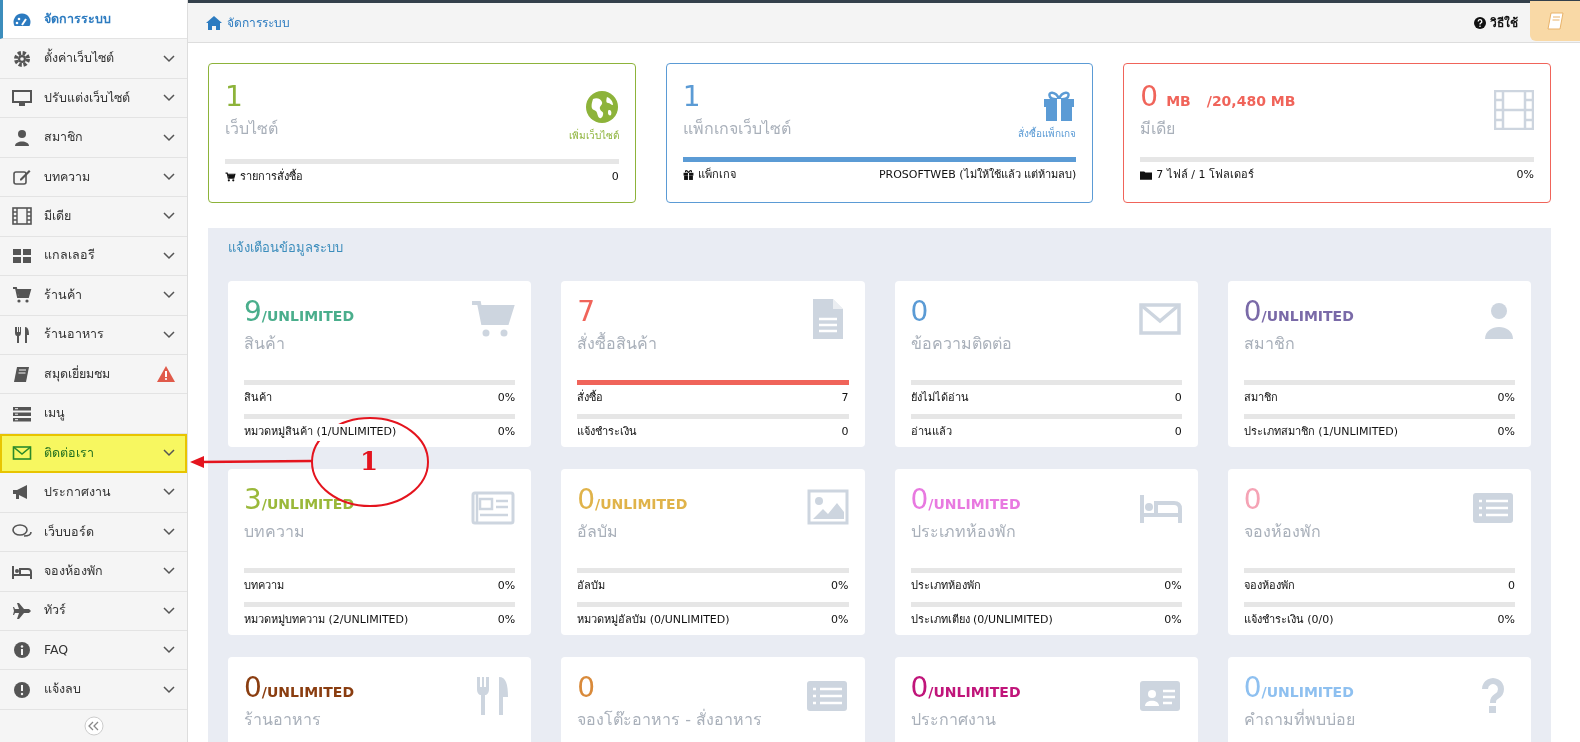 Image resolution: width=1580 pixels, height=742 pixels. I want to click on card-title: สั่งซื้อสินค้า, so click(617, 343).